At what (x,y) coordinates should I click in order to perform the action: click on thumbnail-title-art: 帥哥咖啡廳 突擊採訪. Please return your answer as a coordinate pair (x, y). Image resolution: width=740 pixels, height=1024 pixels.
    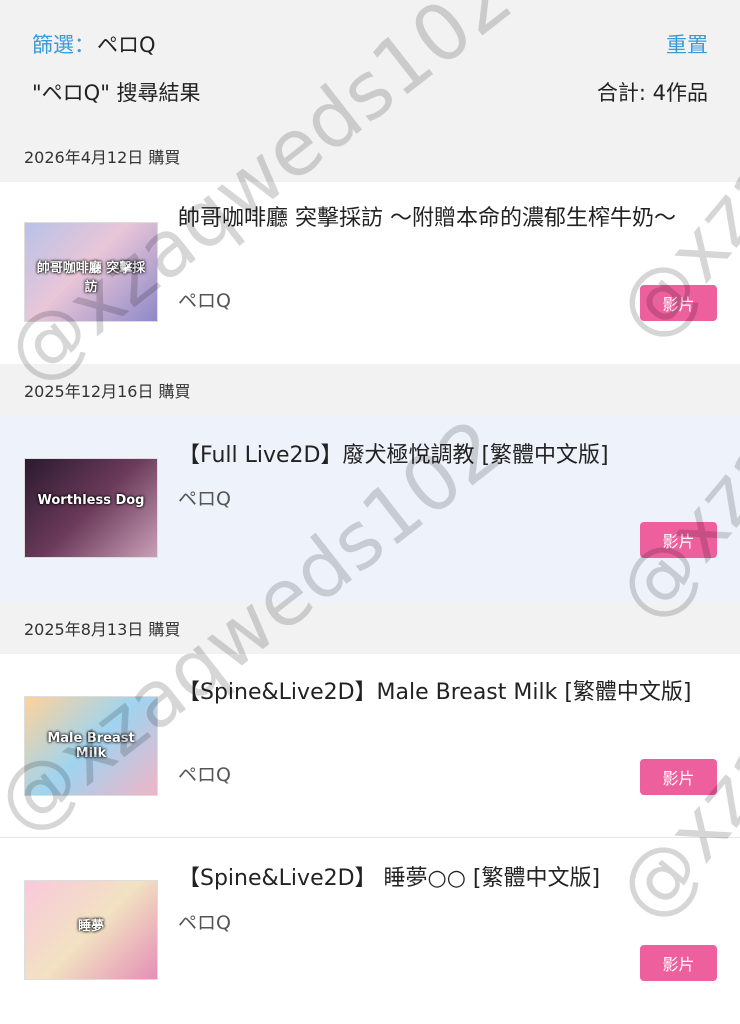
    Looking at the image, I should click on (91, 278).